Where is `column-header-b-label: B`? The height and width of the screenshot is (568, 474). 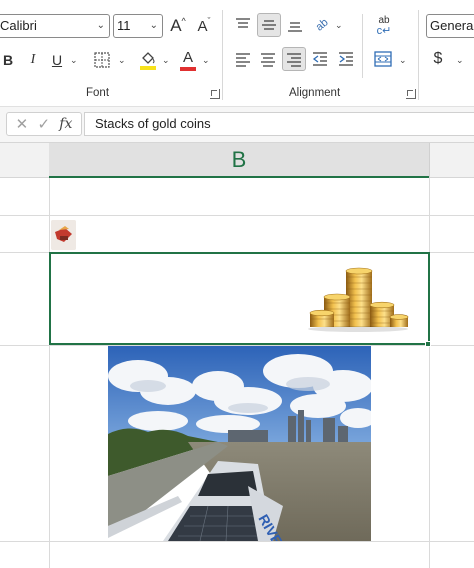
column-header-b-label: B is located at coordinates (239, 159).